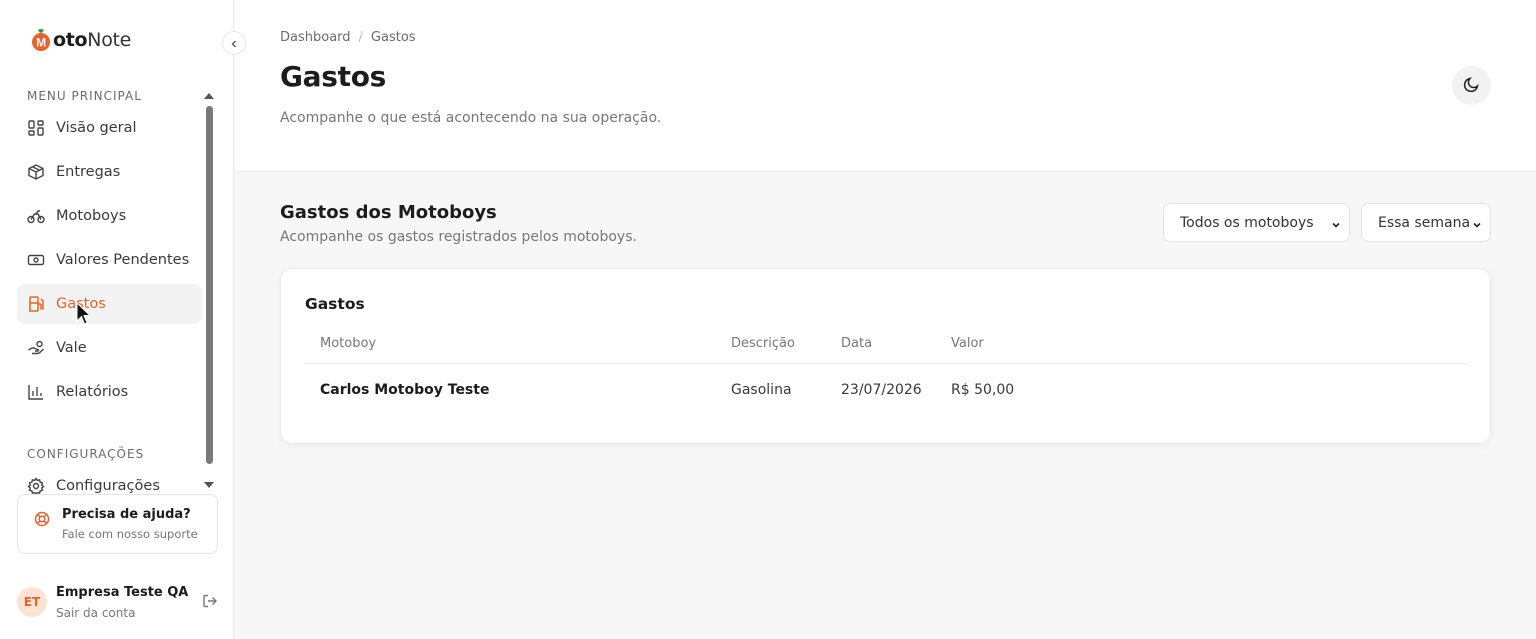 The image size is (1536, 639). I want to click on theme-toggle-button, so click(1471, 85).